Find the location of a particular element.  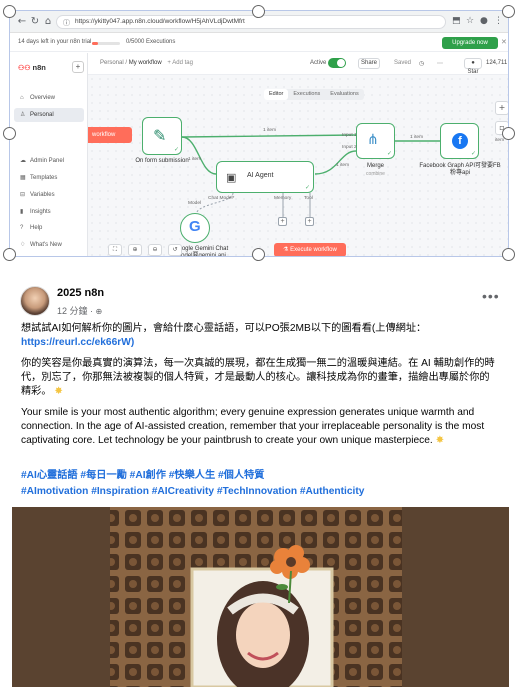

add-tag-link: + Add tag is located at coordinates (180, 63).